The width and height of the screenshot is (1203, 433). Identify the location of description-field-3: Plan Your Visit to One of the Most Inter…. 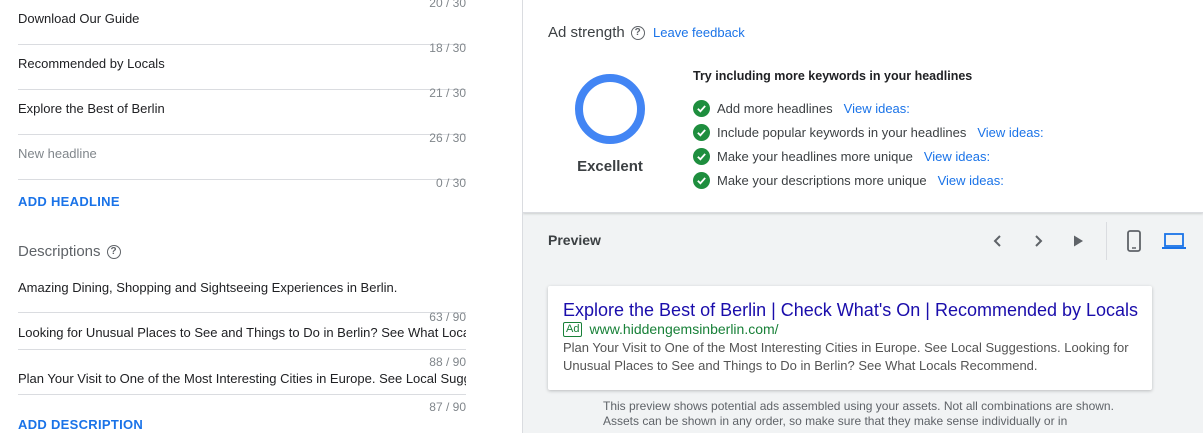
(242, 372).